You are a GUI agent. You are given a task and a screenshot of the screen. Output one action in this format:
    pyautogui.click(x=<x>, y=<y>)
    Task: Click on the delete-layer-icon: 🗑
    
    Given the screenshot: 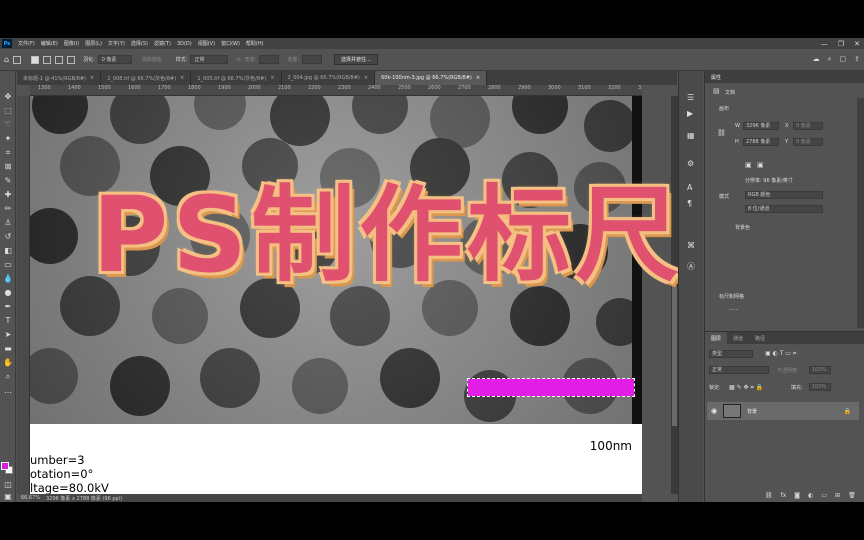 What is the action you would take?
    pyautogui.click(x=852, y=495)
    